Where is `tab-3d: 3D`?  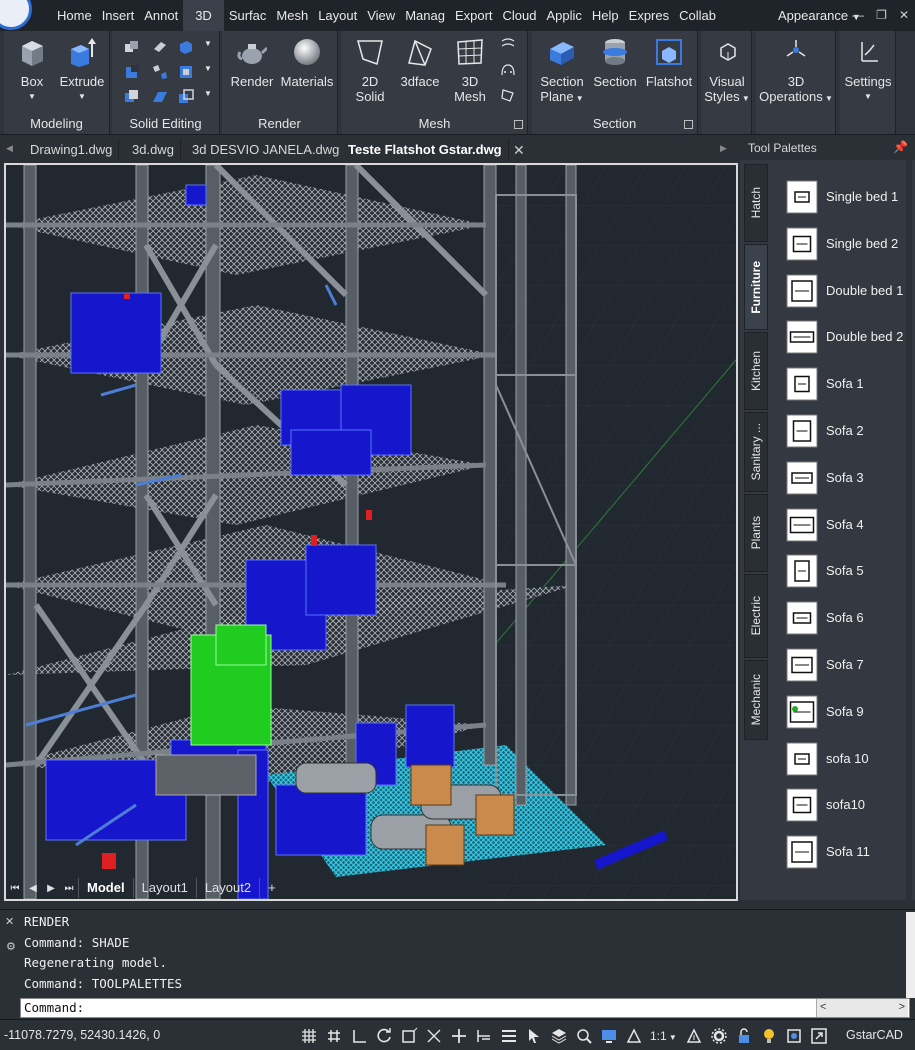
tab-3d: 3D is located at coordinates (203, 15).